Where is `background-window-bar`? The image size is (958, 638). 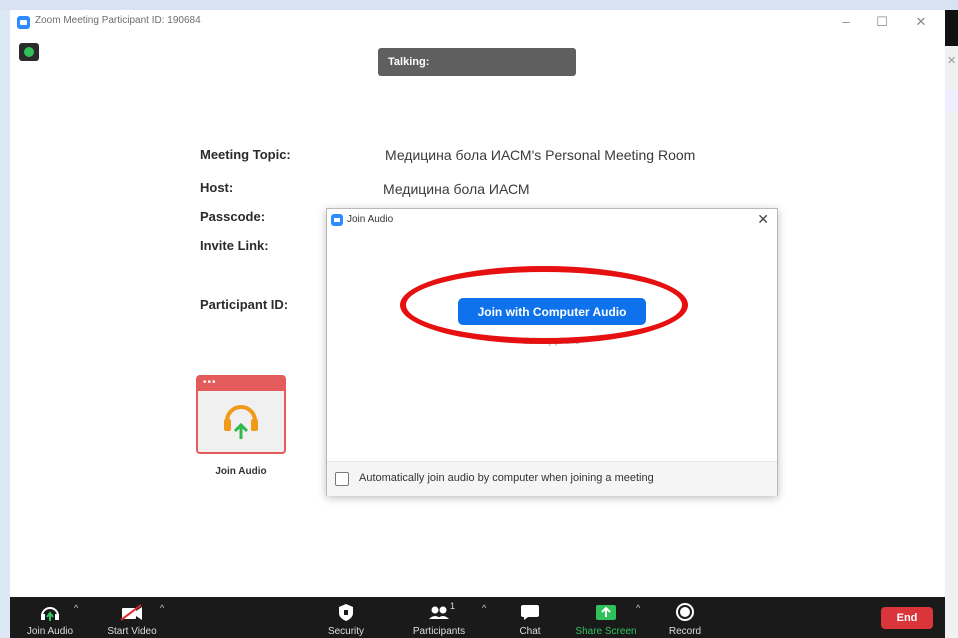
background-window-bar is located at coordinates (951, 28).